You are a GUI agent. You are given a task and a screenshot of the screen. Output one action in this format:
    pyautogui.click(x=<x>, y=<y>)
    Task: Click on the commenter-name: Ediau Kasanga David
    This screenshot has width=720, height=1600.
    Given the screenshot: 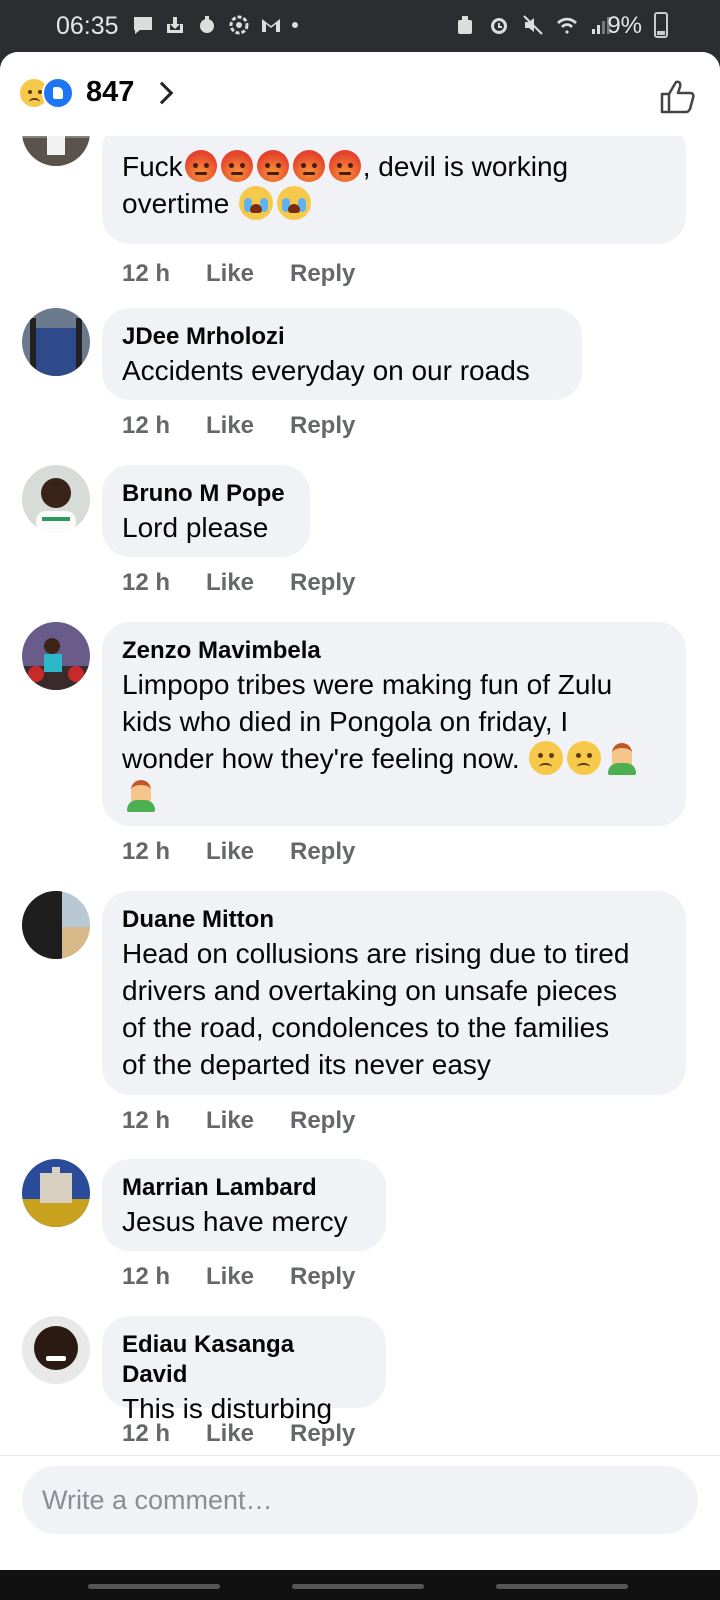 What is the action you would take?
    pyautogui.click(x=244, y=1360)
    